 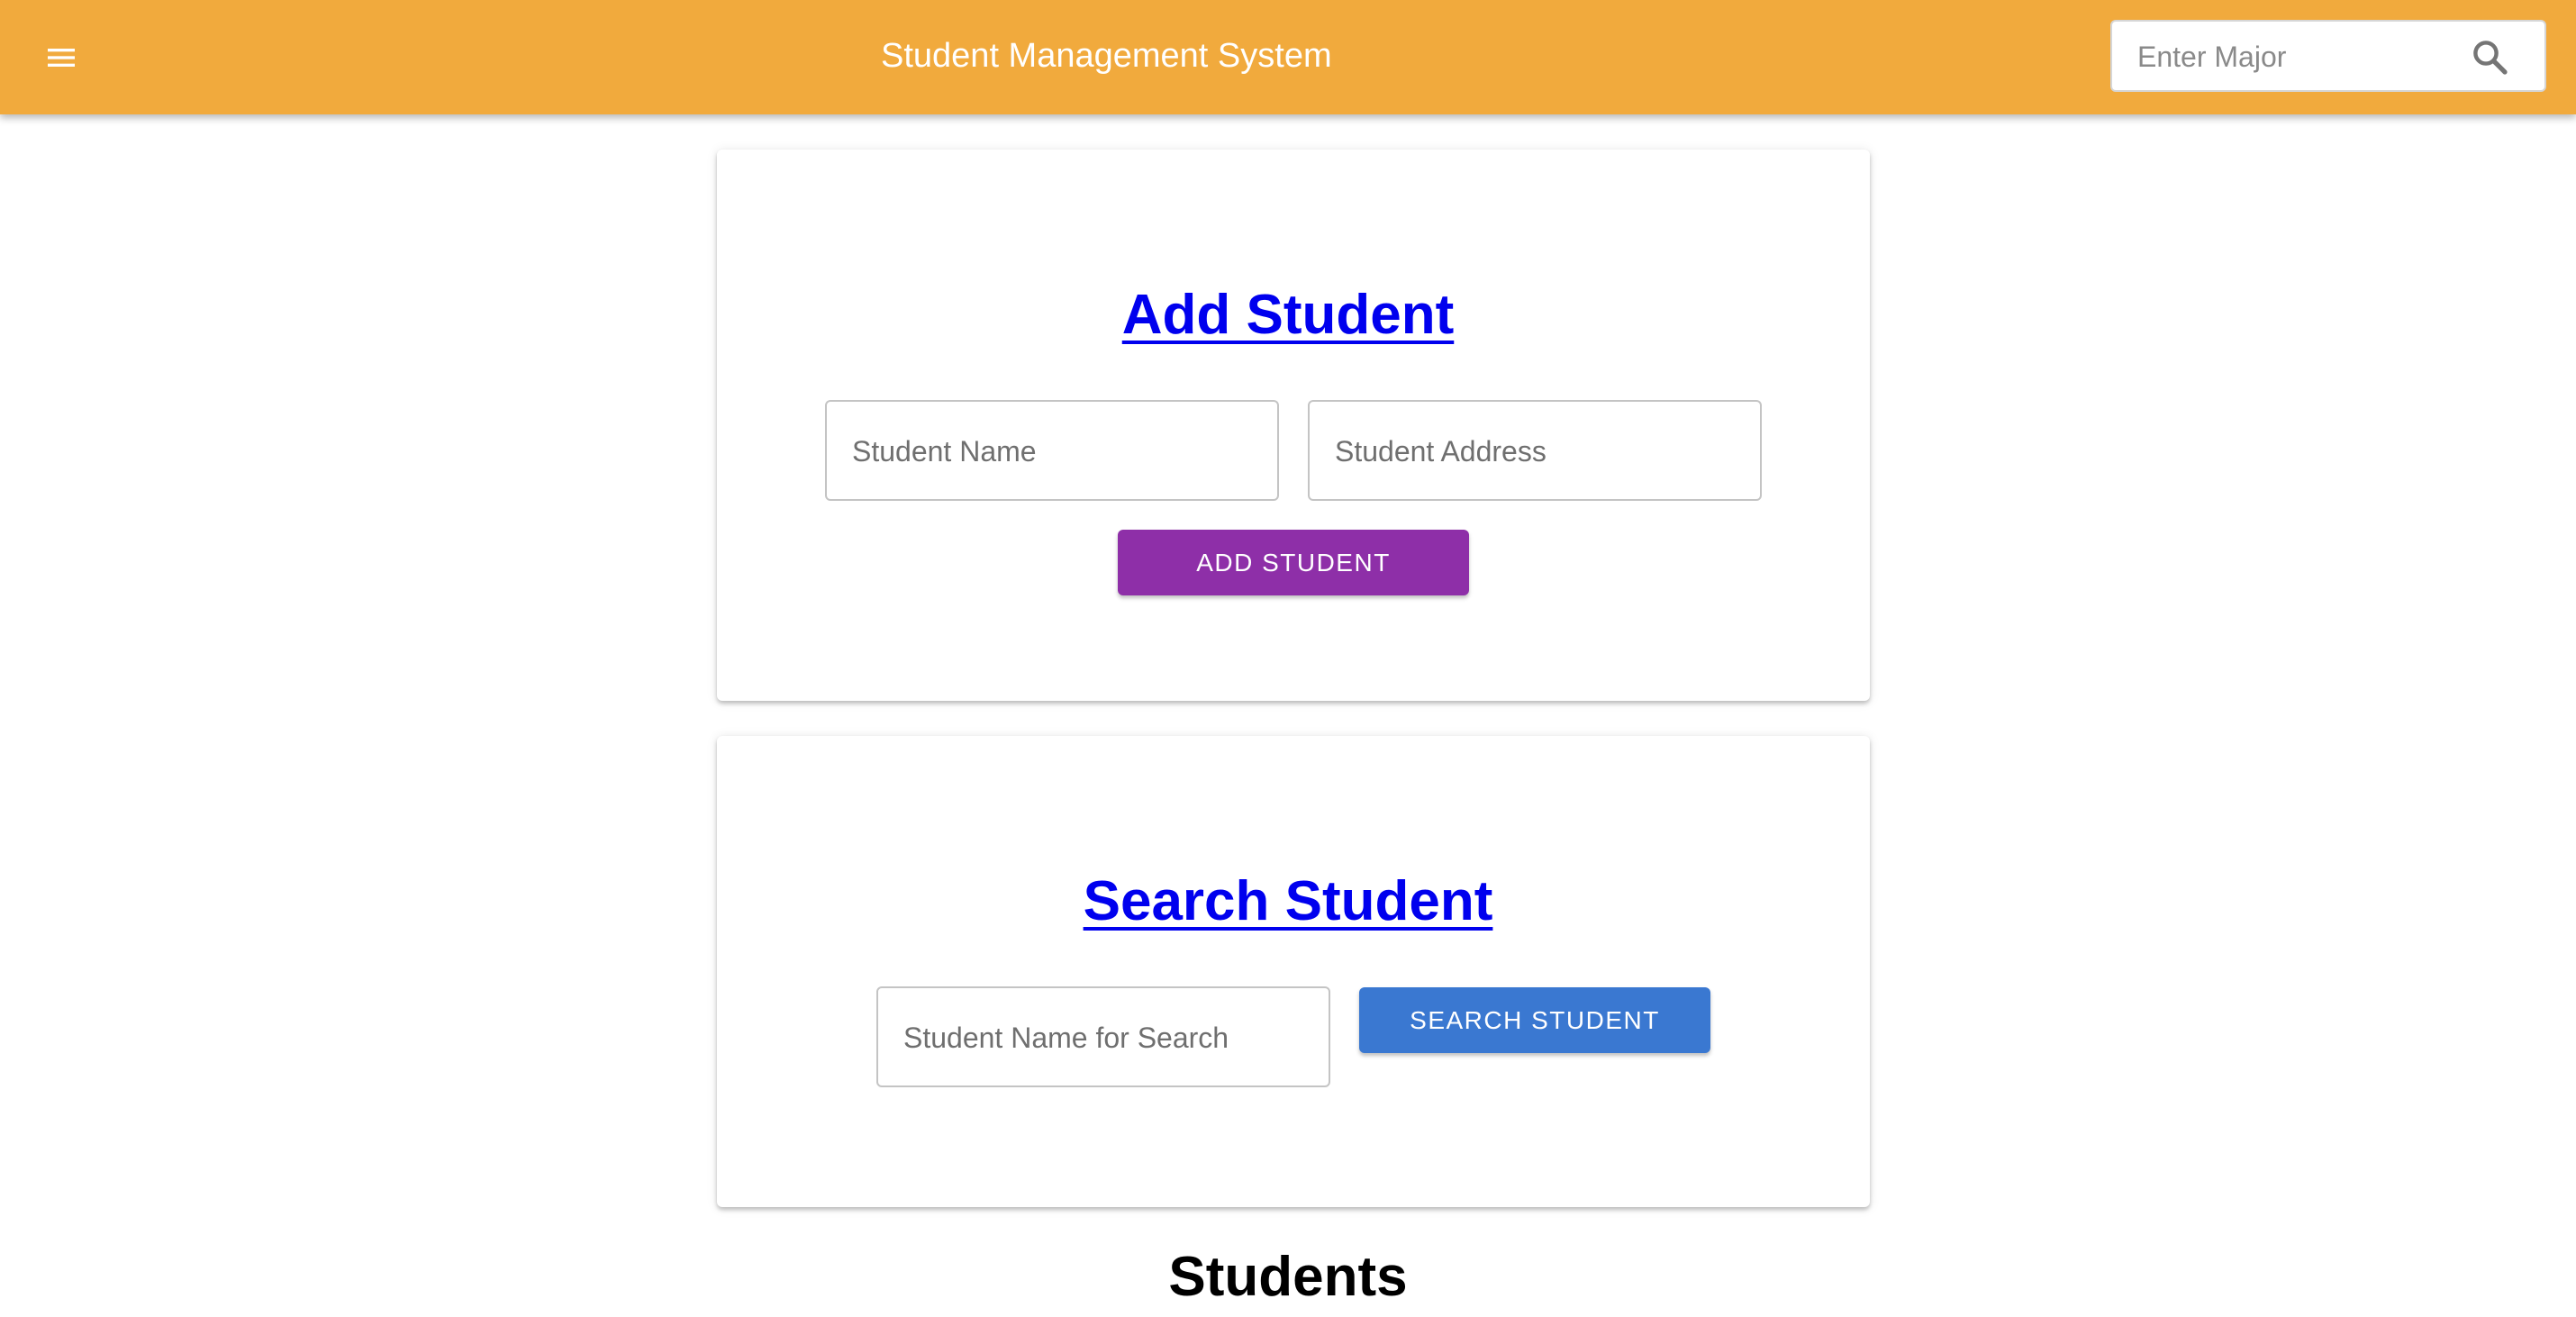 I want to click on student-address-field, so click(x=1535, y=450).